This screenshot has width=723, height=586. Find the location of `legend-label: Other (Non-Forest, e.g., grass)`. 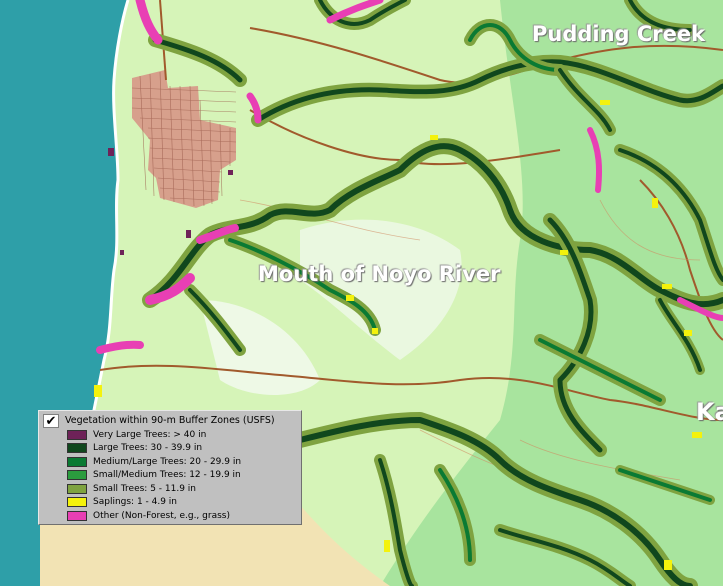

legend-label: Other (Non-Forest, e.g., grass) is located at coordinates (161, 515).